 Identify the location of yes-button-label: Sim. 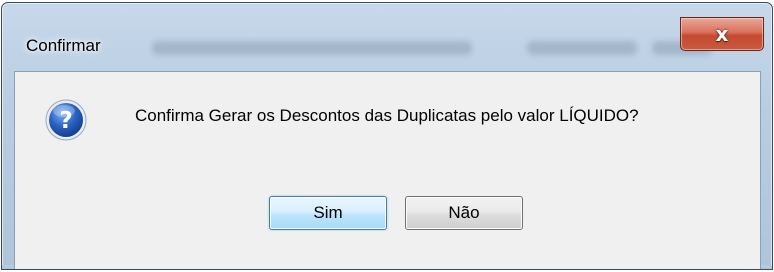
(328, 212).